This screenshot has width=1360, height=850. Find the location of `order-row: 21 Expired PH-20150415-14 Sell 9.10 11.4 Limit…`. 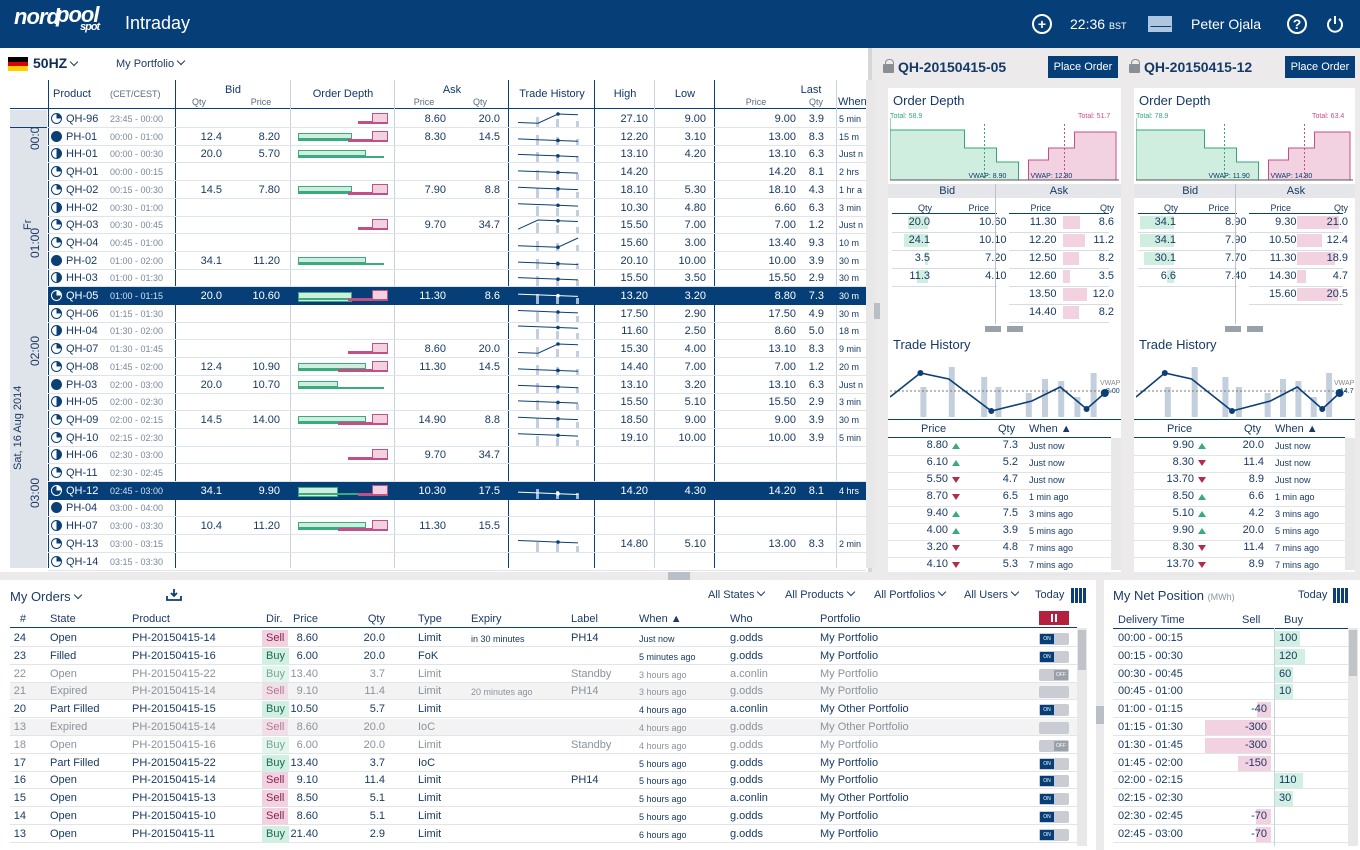

order-row: 21 Expired PH-20150415-14 Sell 9.10 11.4 Limit… is located at coordinates (543, 692).